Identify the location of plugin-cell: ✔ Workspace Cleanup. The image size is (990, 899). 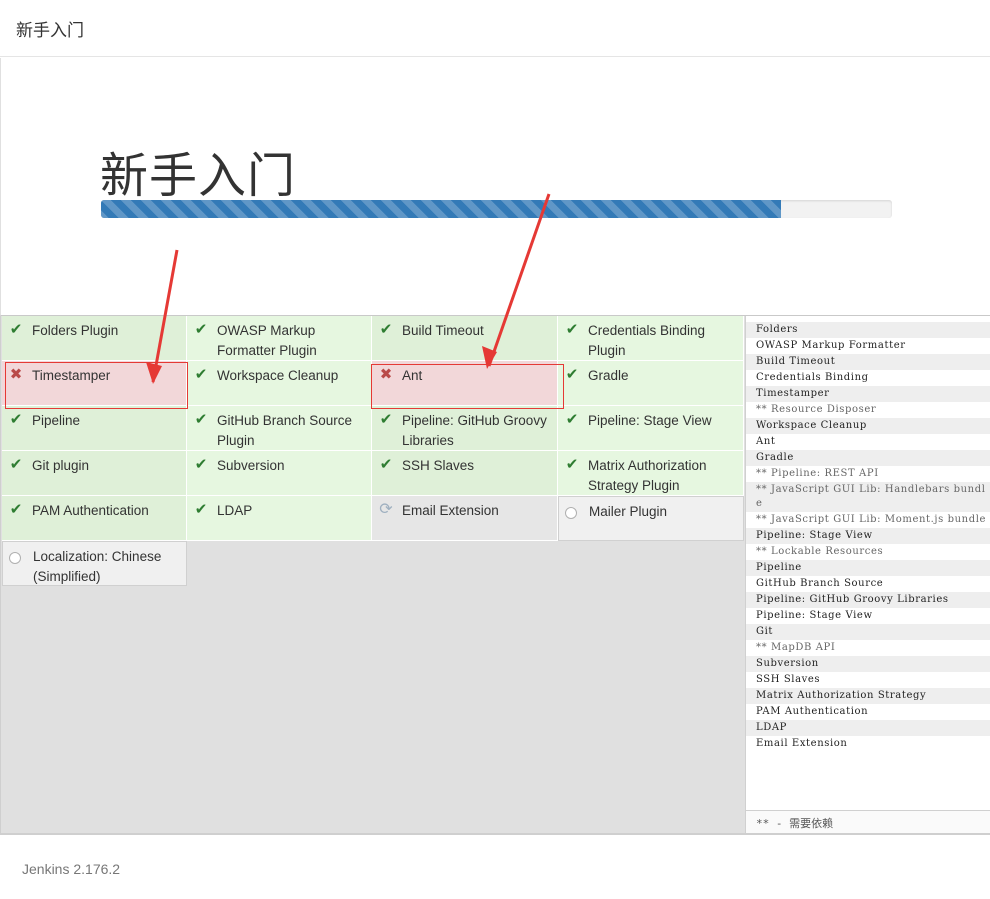
(279, 383).